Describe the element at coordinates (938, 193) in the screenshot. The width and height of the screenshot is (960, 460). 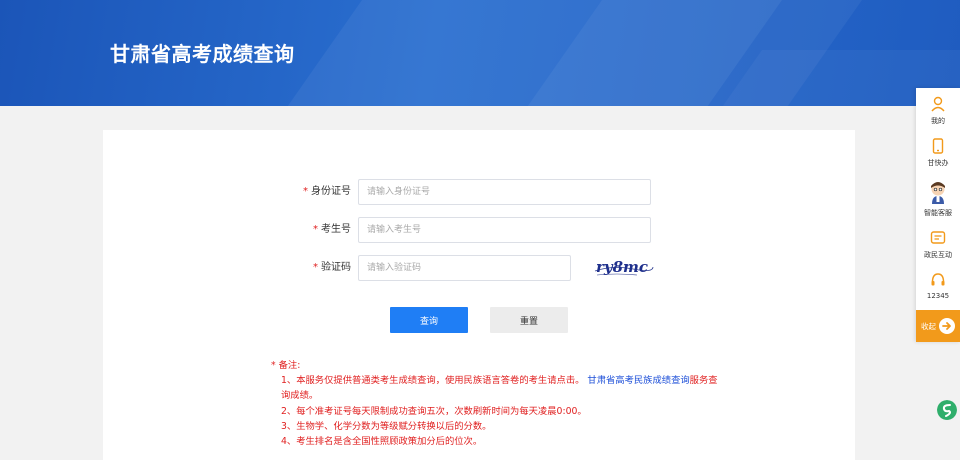
I see `assistant-avatar-icon` at that location.